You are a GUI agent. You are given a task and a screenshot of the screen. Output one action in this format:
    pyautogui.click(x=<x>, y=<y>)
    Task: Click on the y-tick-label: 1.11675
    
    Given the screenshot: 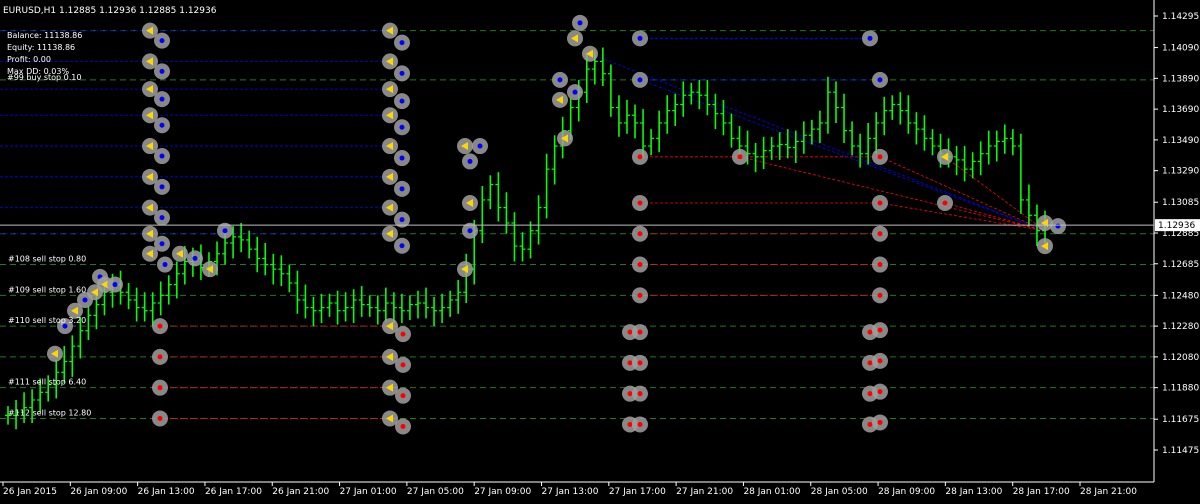 What is the action you would take?
    pyautogui.click(x=1180, y=420)
    